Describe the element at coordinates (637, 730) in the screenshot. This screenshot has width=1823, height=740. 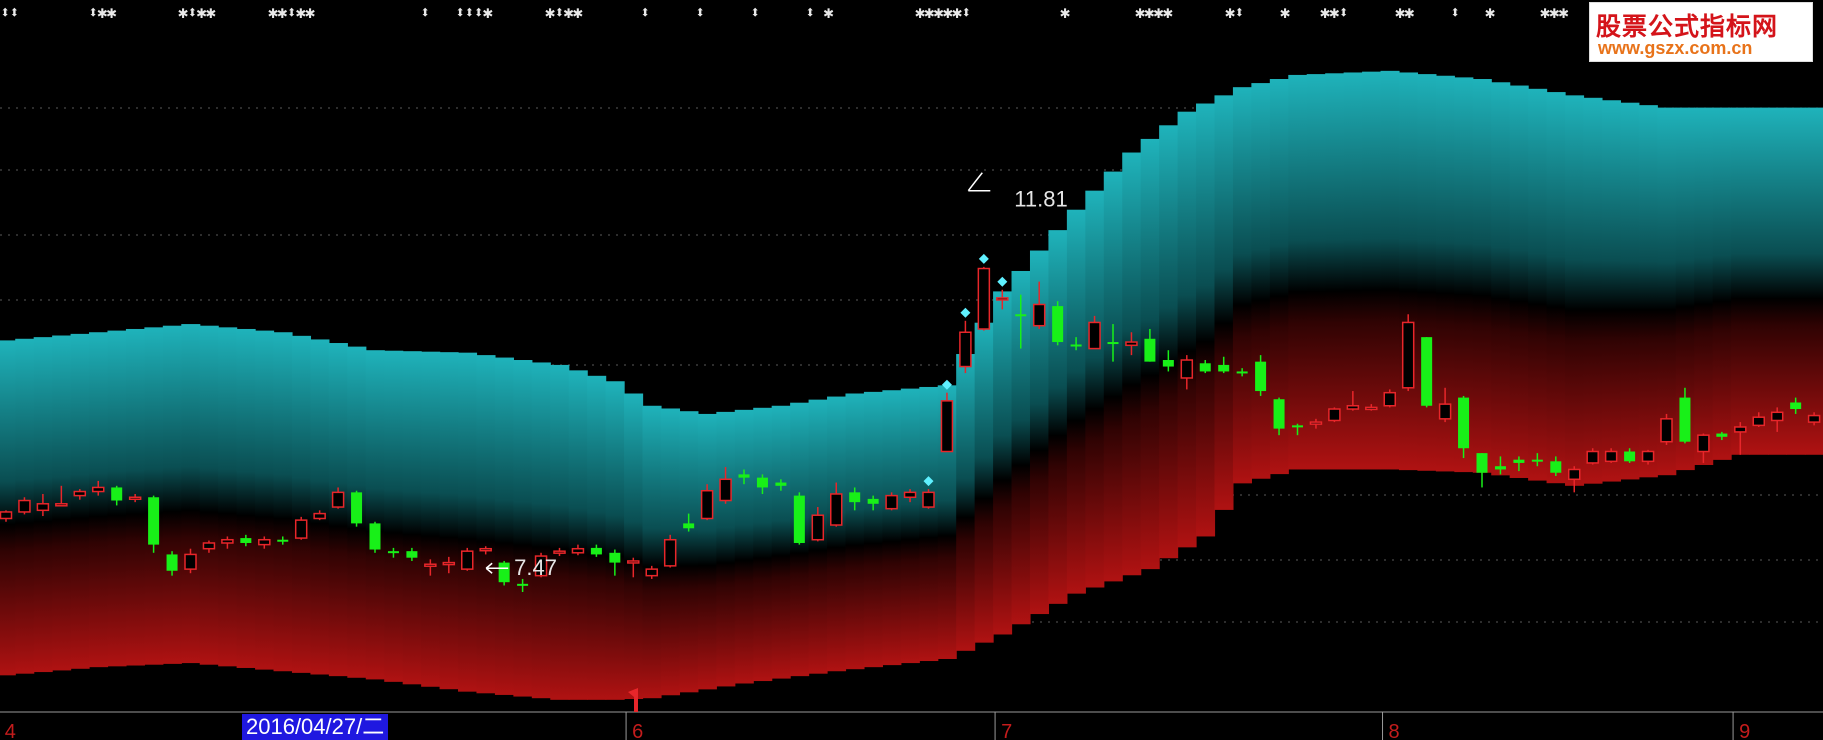
I see `month-label-6: 6` at that location.